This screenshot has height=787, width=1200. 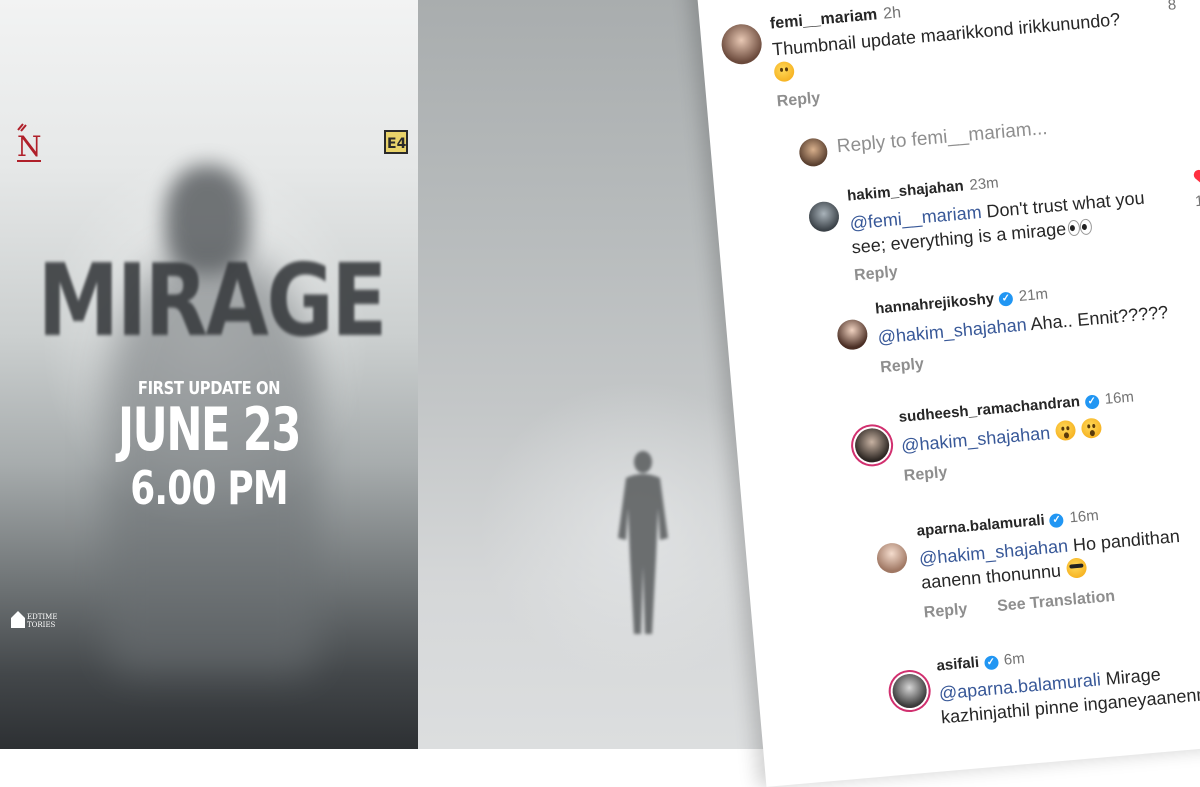 I want to click on reply-actions: Reply See Translation, so click(x=1019, y=605).